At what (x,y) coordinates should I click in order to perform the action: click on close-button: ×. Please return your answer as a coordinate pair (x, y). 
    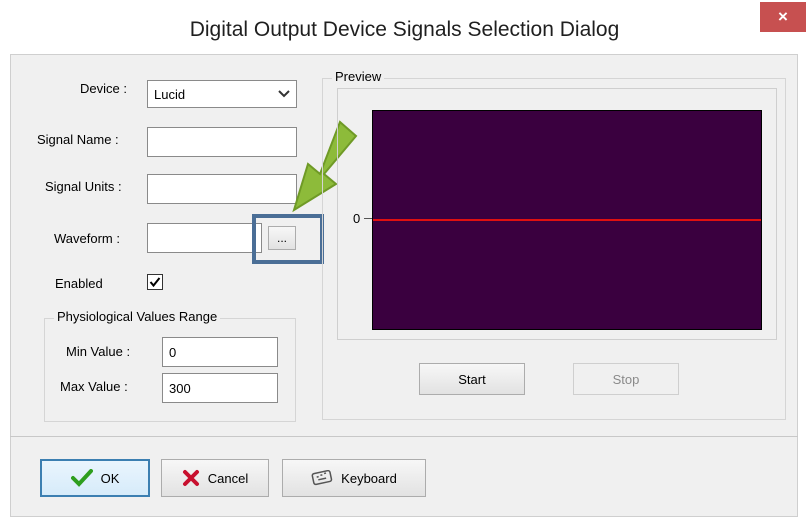
    Looking at the image, I should click on (783, 17).